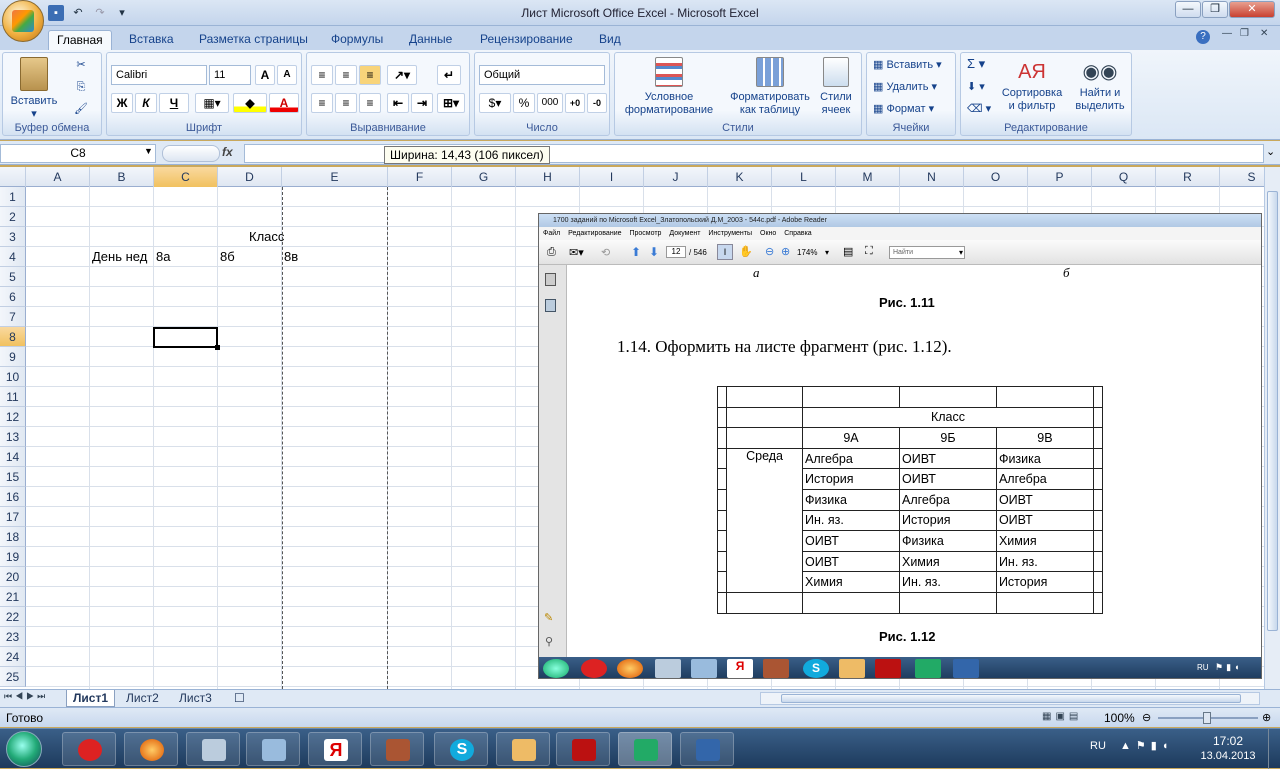  What do you see at coordinates (449, 75) in the screenshot?
I see `wrap-text-icon: ↵` at bounding box center [449, 75].